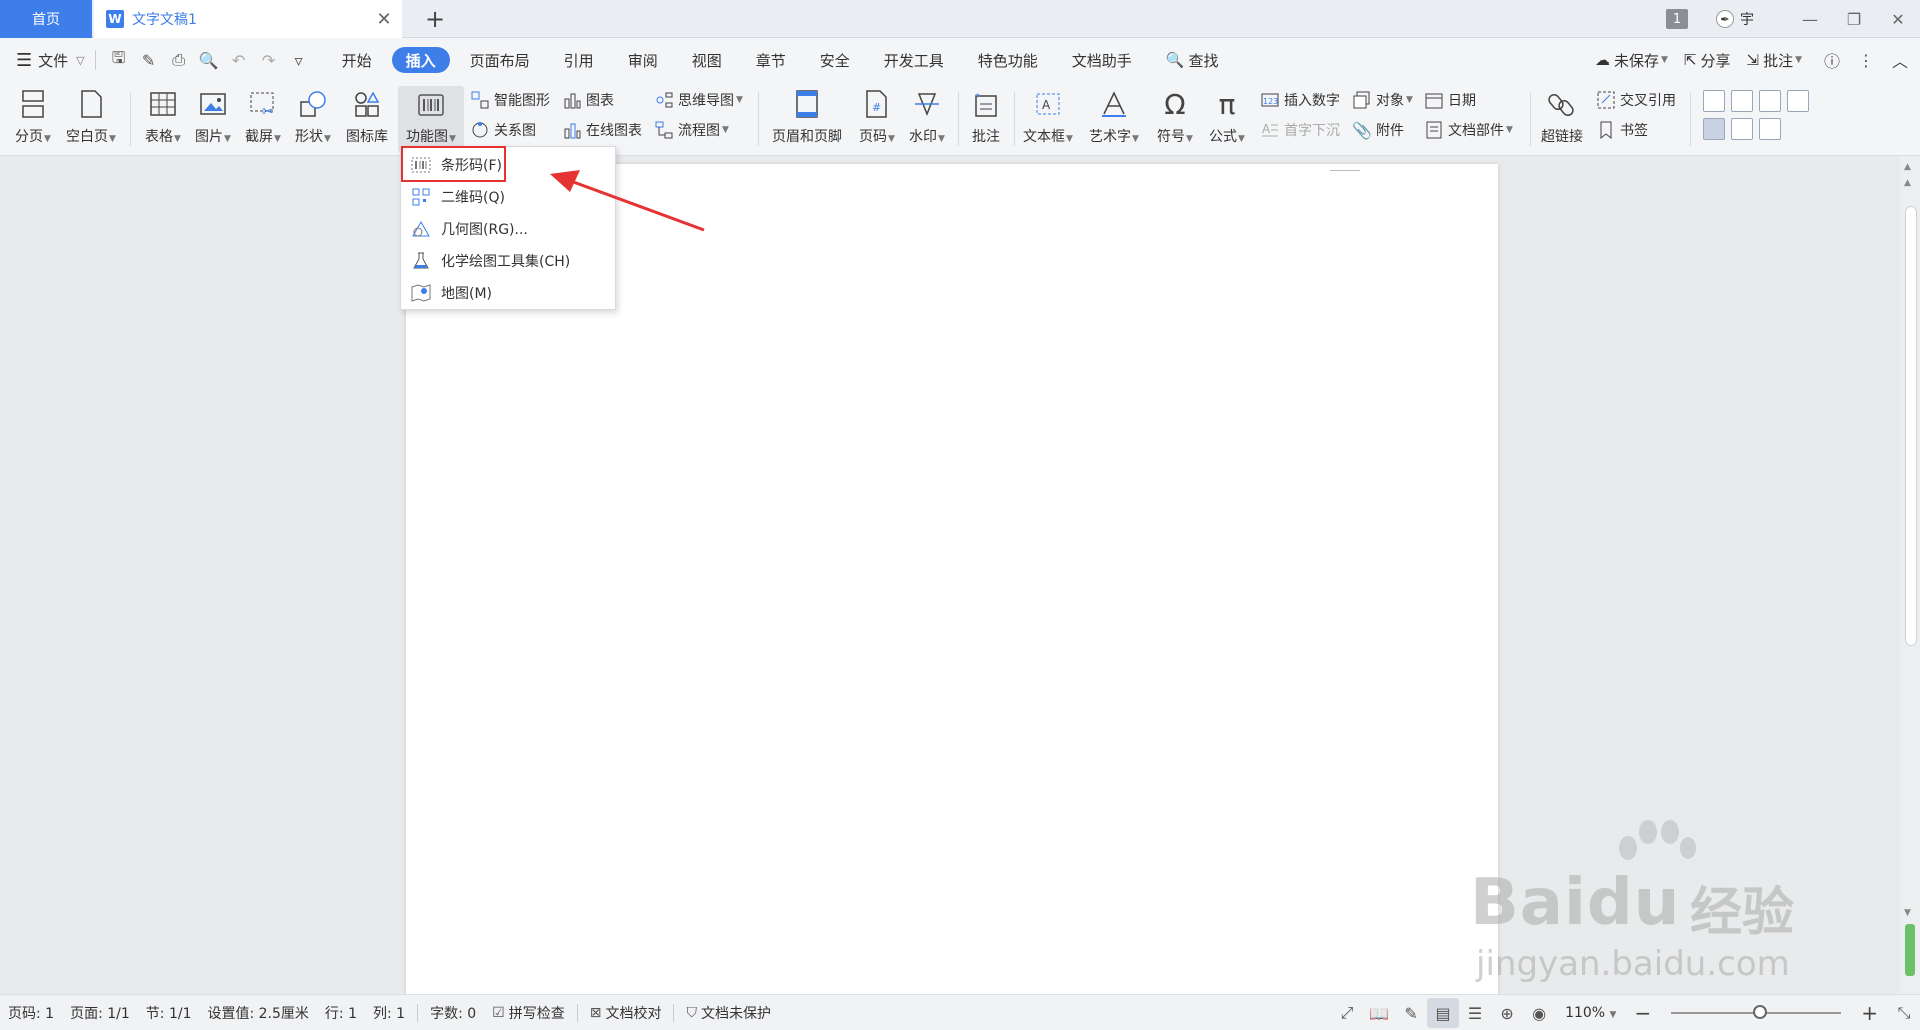  Describe the element at coordinates (209, 60) in the screenshot. I see `print-preview-icon: 🔍` at that location.